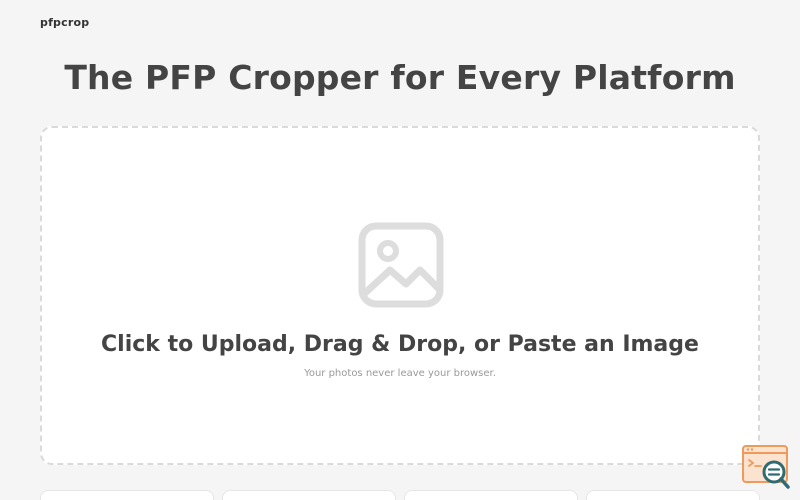 The width and height of the screenshot is (800, 500). Describe the element at coordinates (766, 467) in the screenshot. I see `search-bug-icon` at that location.